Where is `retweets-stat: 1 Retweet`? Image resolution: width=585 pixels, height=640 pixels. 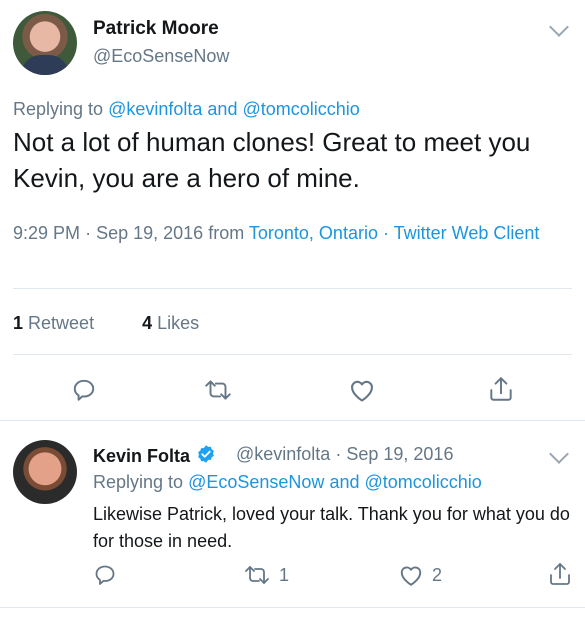
retweets-stat: 1 Retweet is located at coordinates (53, 323).